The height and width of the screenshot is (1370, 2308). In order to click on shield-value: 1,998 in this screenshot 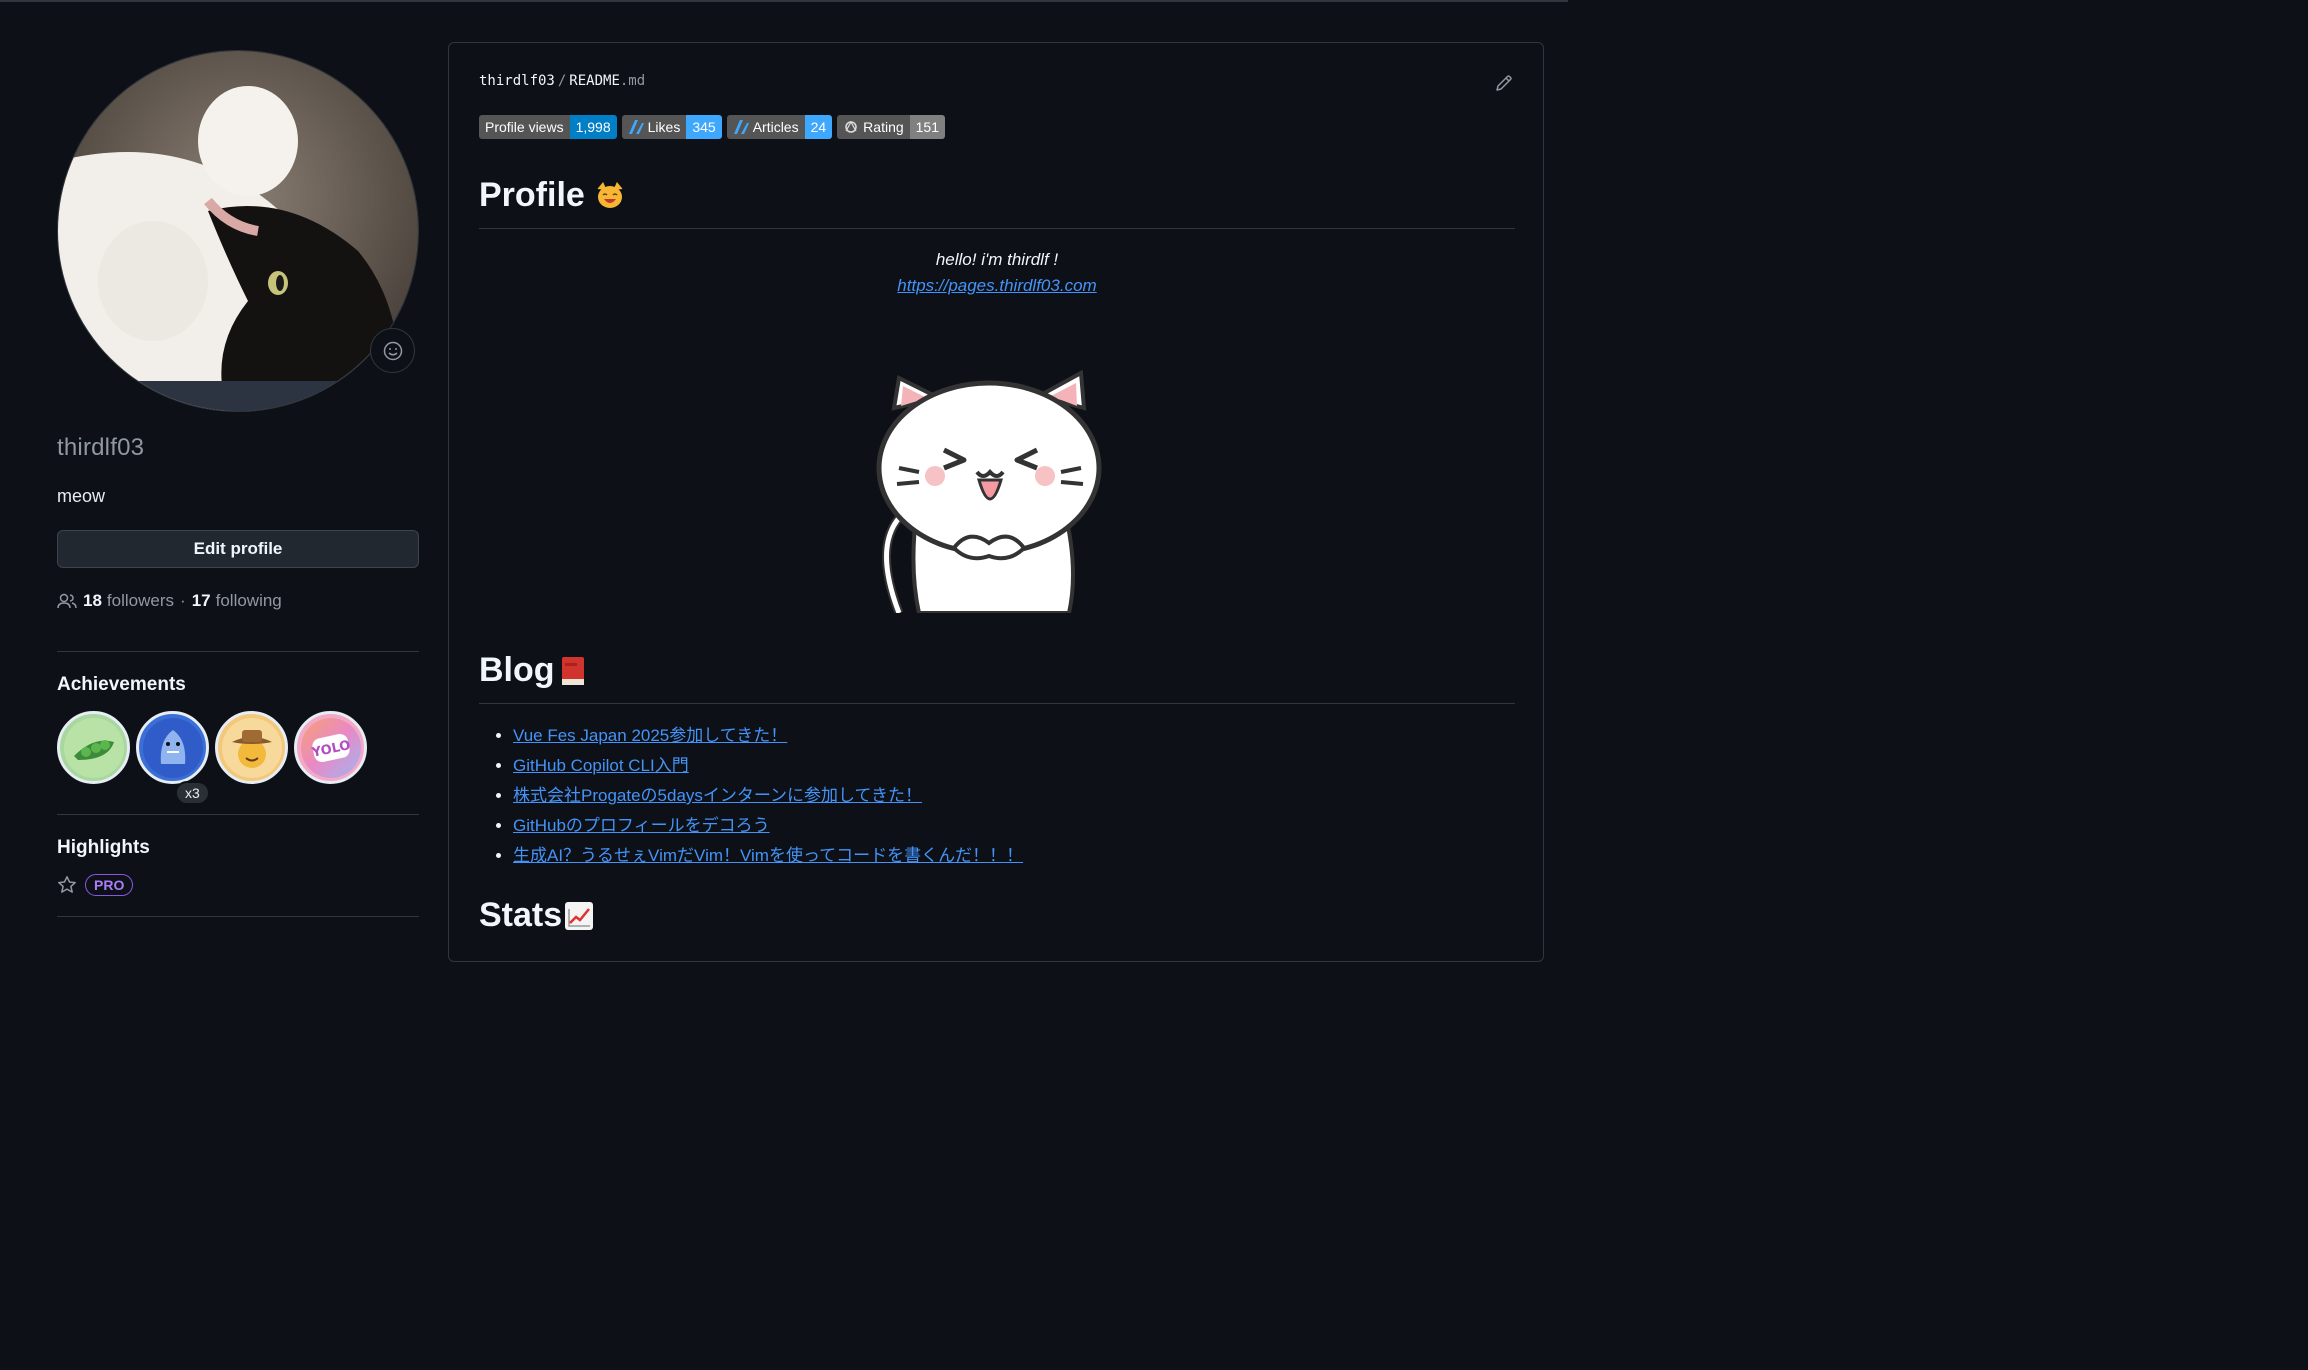, I will do `click(593, 127)`.